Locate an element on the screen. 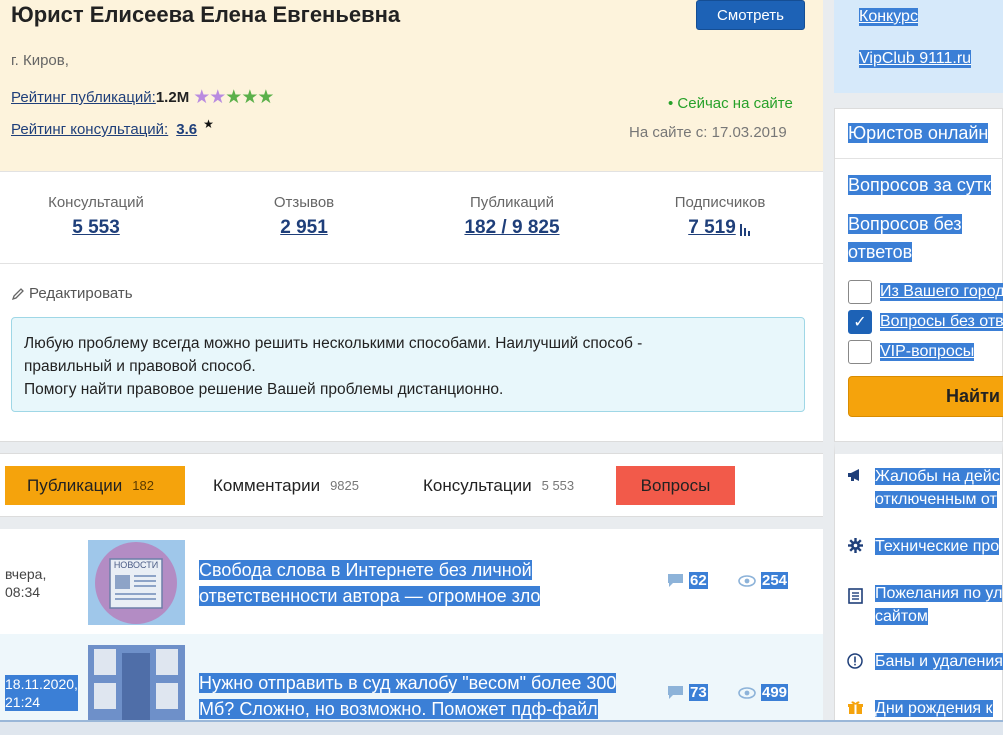  stat-value: 5 553 is located at coordinates (96, 228).